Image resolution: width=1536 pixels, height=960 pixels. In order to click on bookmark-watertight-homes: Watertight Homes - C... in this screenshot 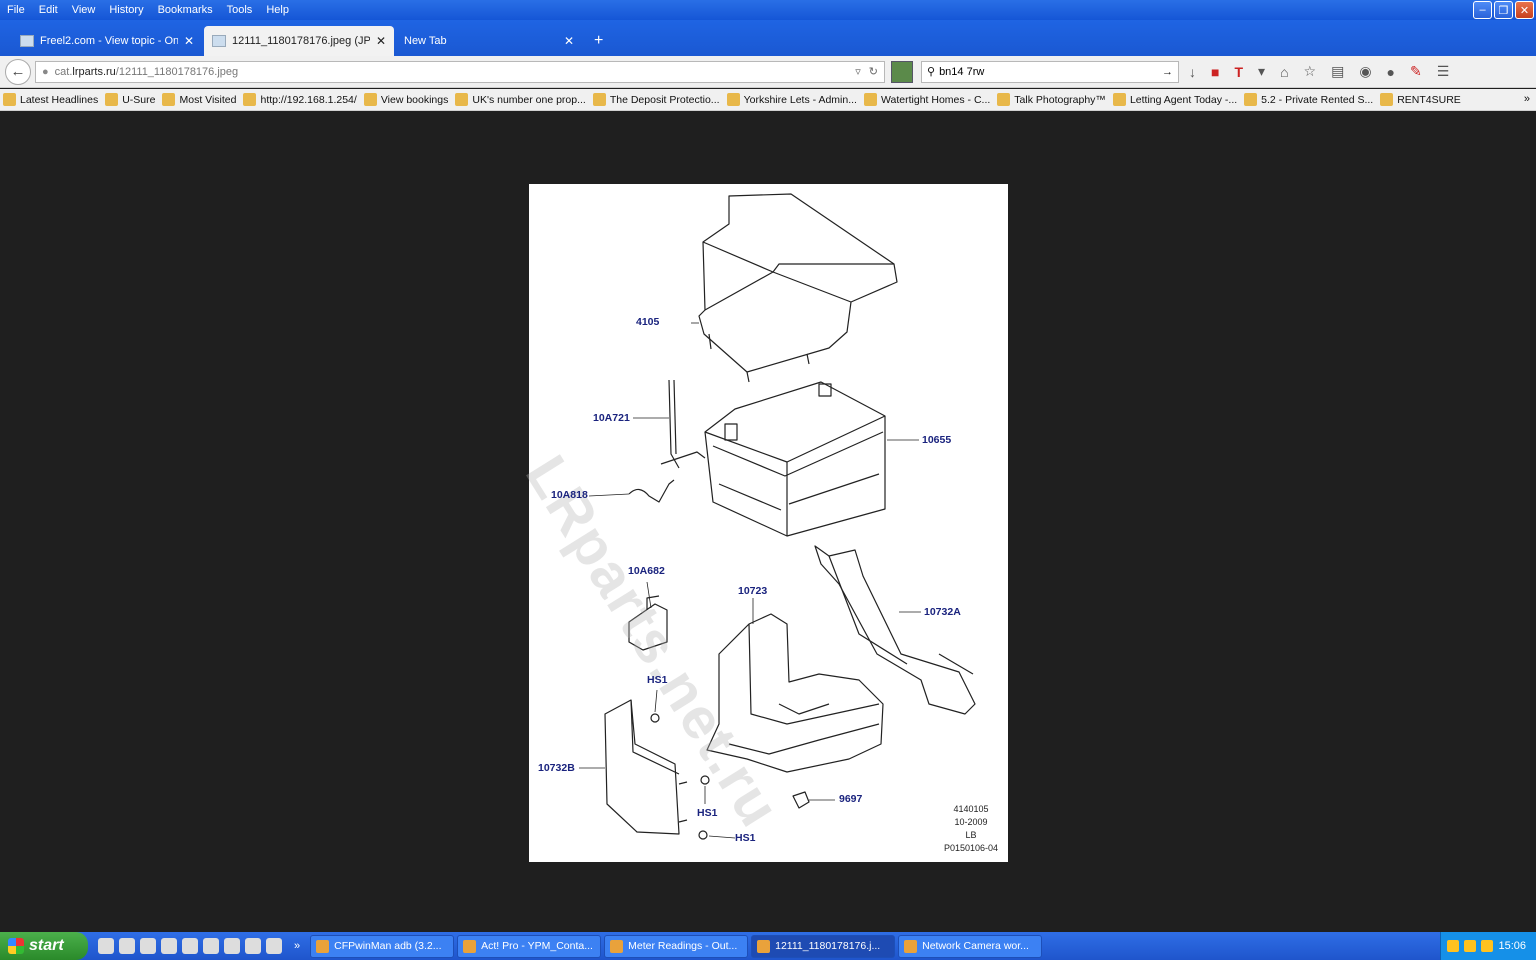, I will do `click(926, 99)`.